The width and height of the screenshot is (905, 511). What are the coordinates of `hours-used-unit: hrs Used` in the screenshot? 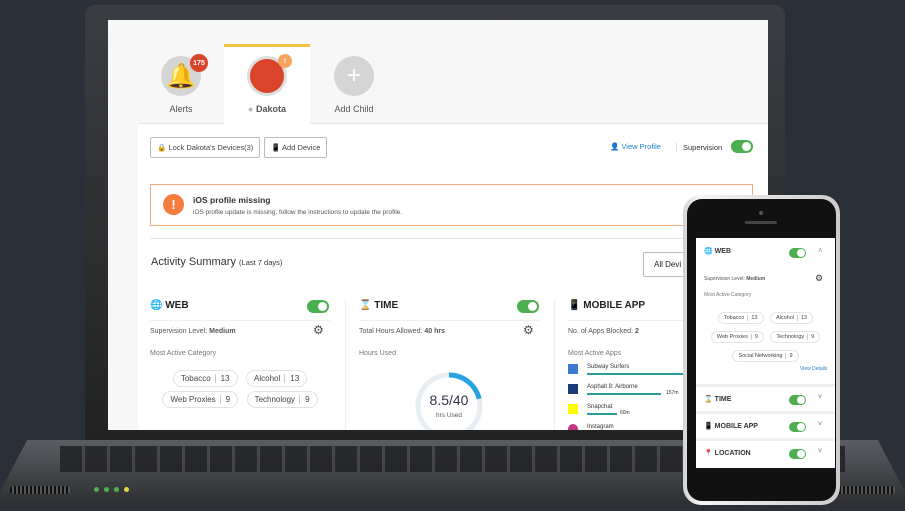 It's located at (448, 415).